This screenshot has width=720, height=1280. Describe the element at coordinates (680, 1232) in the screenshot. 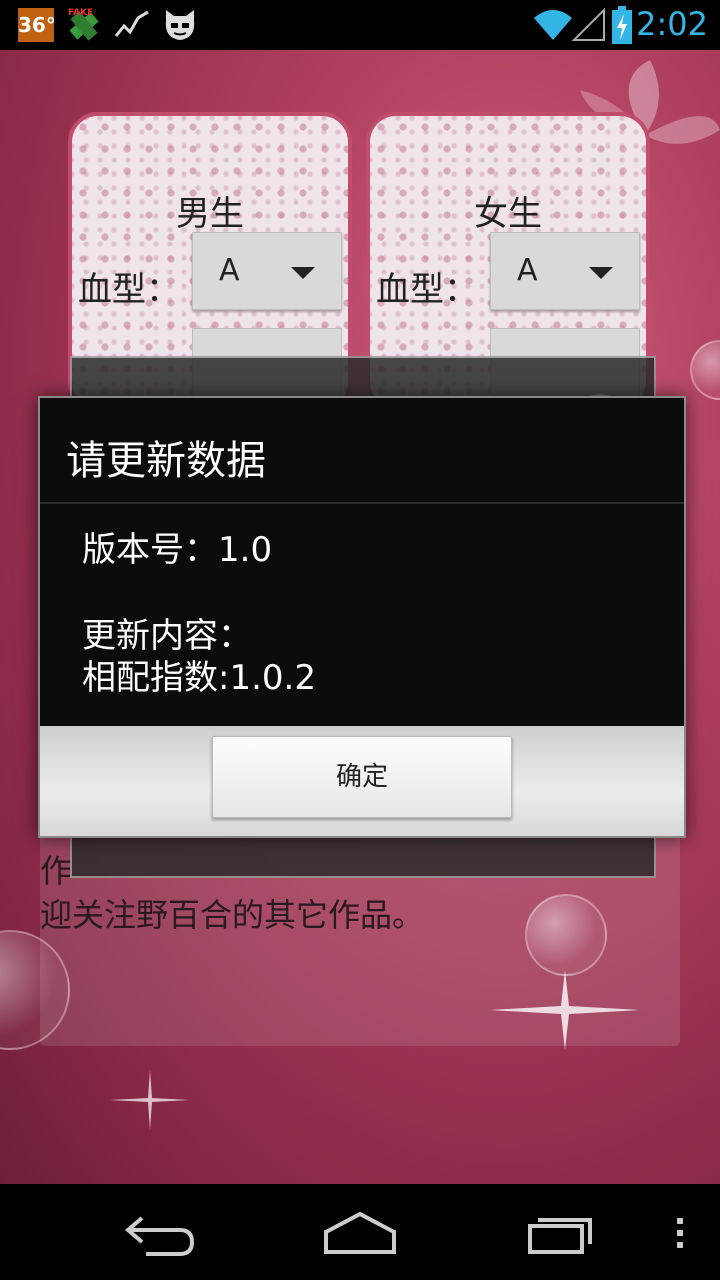

I see `overflow-menu-icon` at that location.